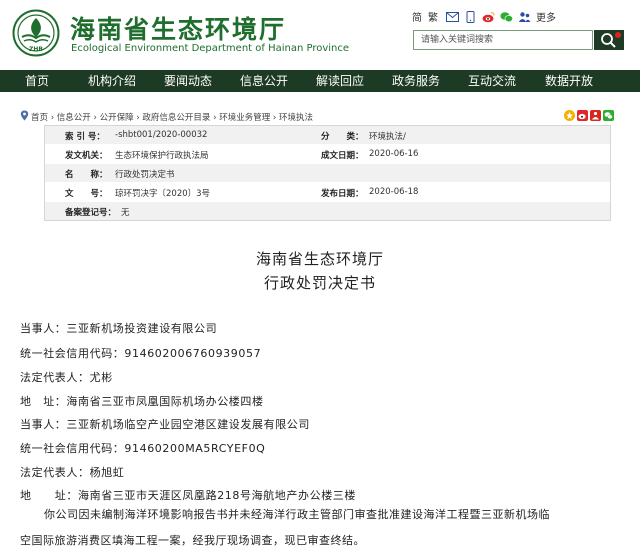 Image resolution: width=640 pixels, height=554 pixels. What do you see at coordinates (264, 81) in the screenshot?
I see `nav-disclosure: 信息公开` at bounding box center [264, 81].